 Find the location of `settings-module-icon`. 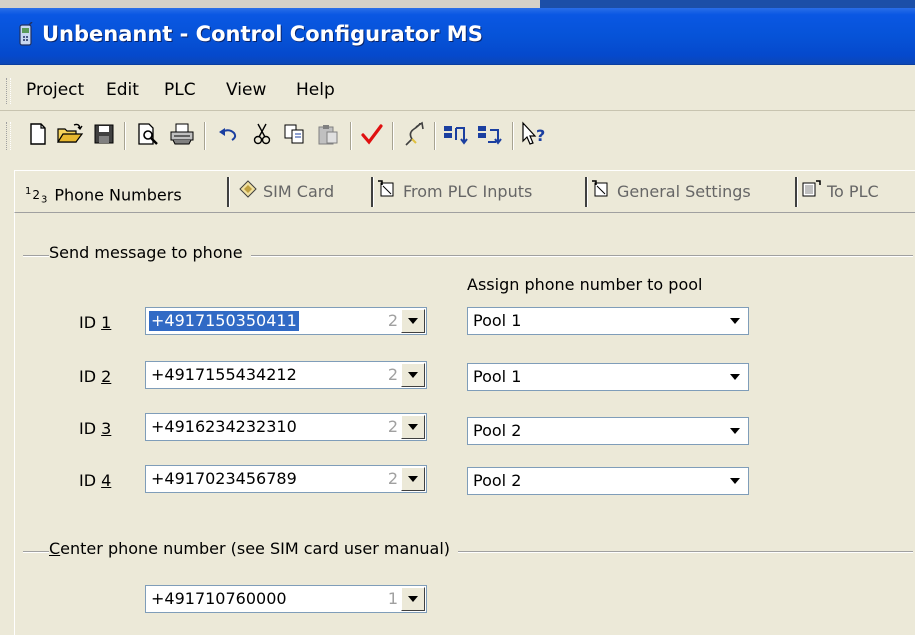

settings-module-icon is located at coordinates (601, 193).